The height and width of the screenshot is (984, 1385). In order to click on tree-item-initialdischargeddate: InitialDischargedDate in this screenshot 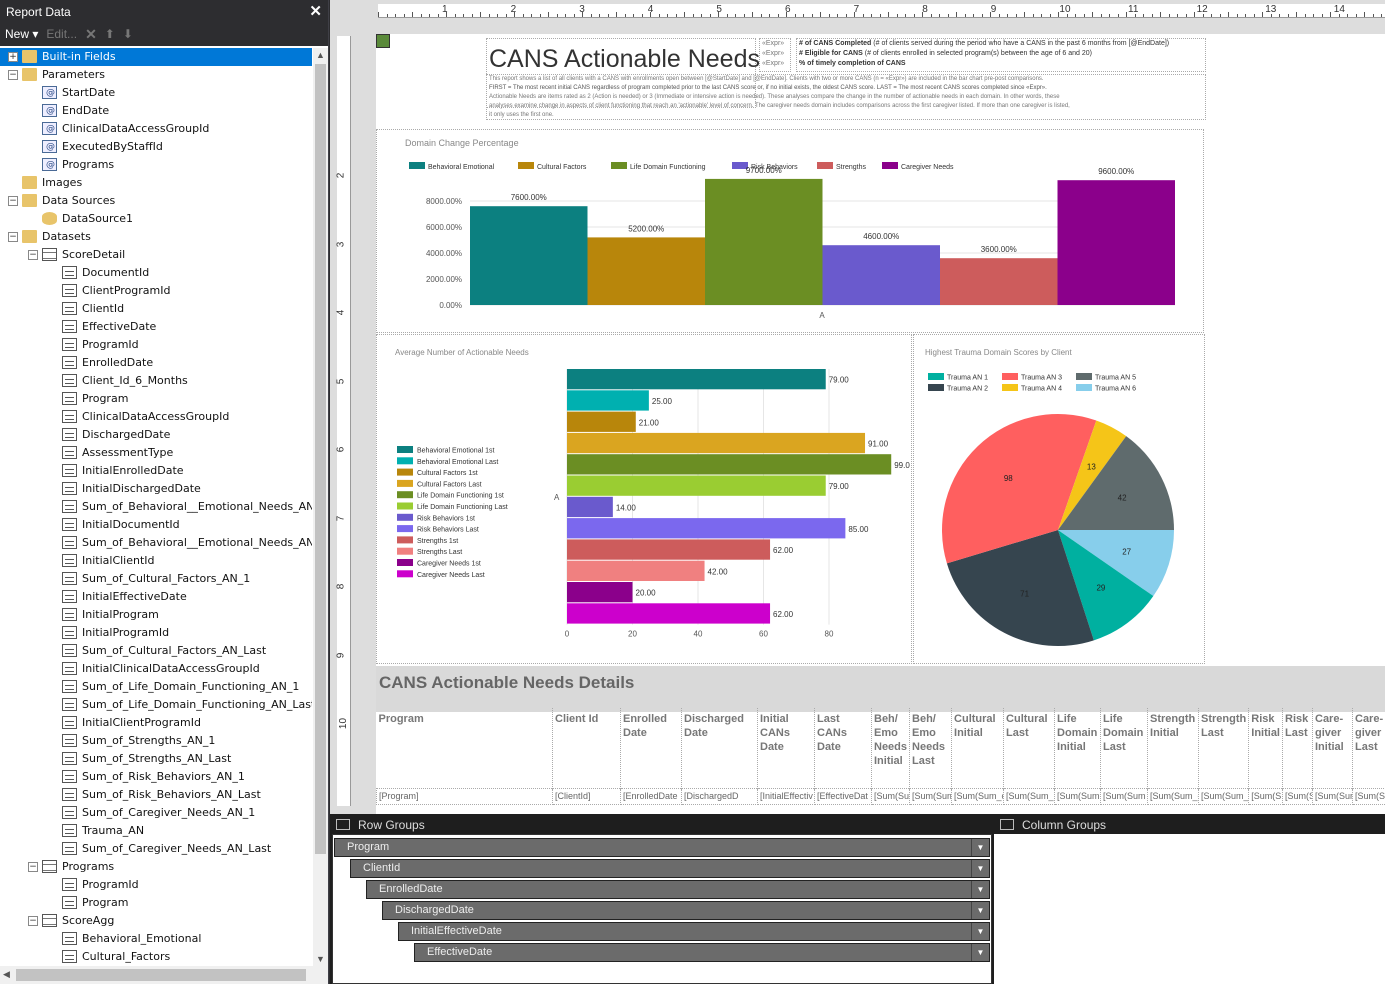, I will do `click(156, 489)`.